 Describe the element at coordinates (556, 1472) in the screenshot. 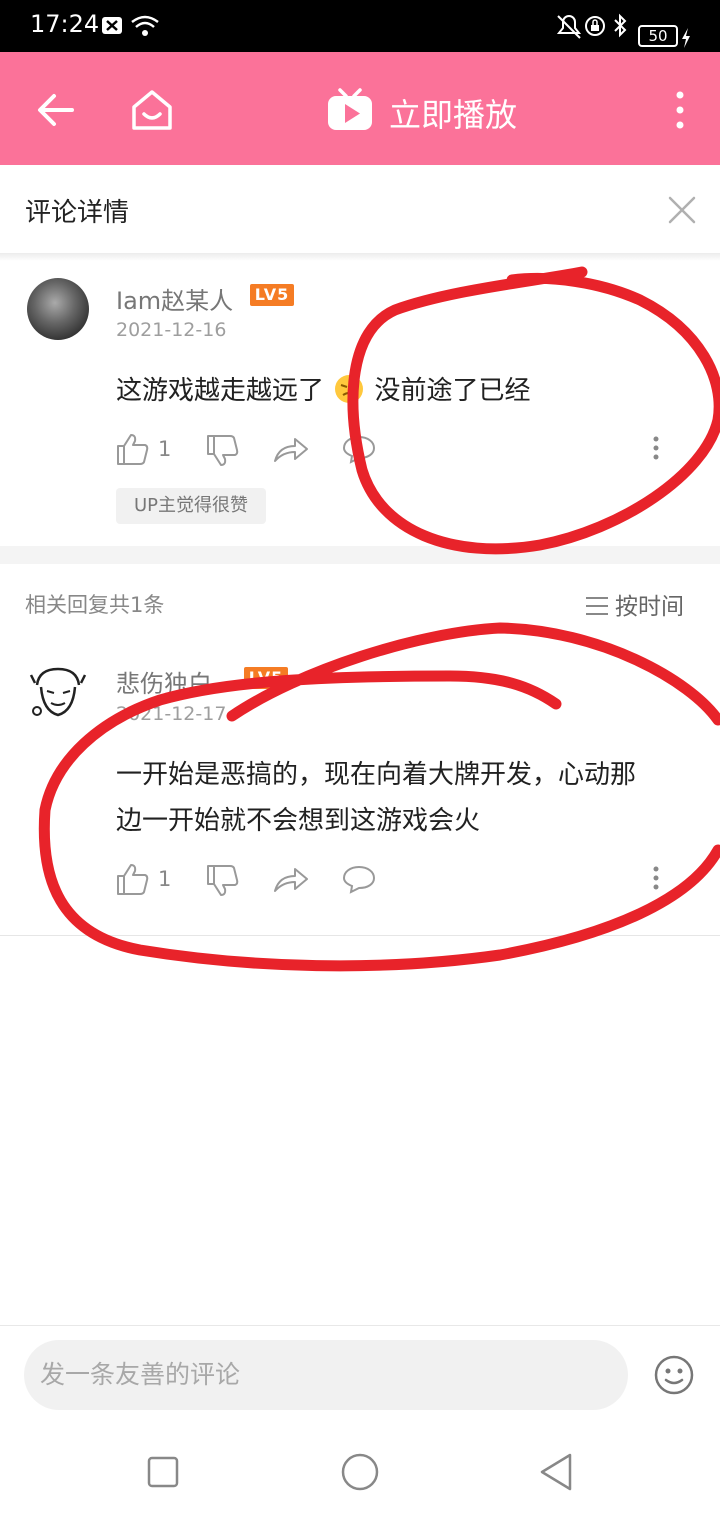

I see `back-nav-icon` at that location.